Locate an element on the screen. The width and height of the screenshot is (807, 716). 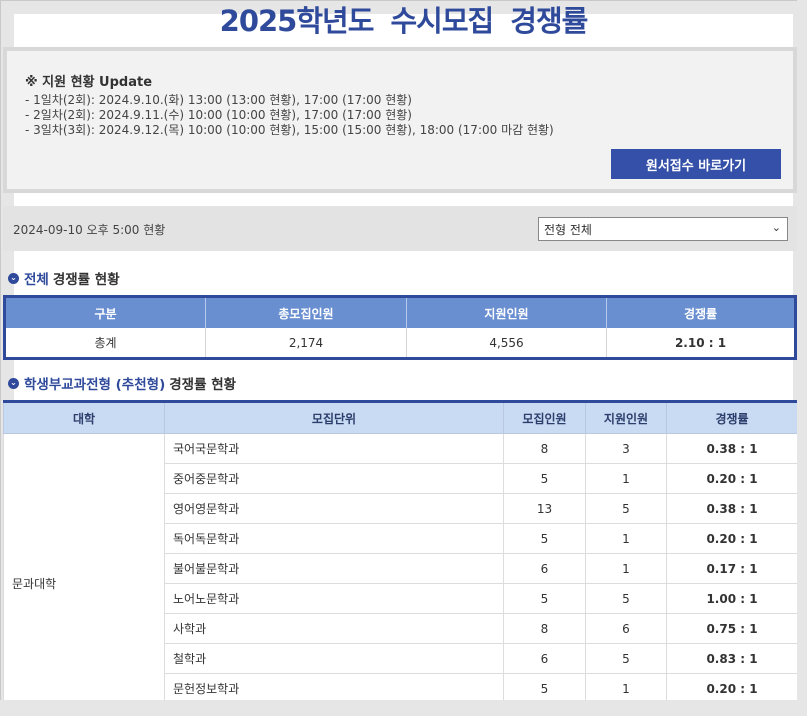
header-college: 대학 is located at coordinates (84, 417).